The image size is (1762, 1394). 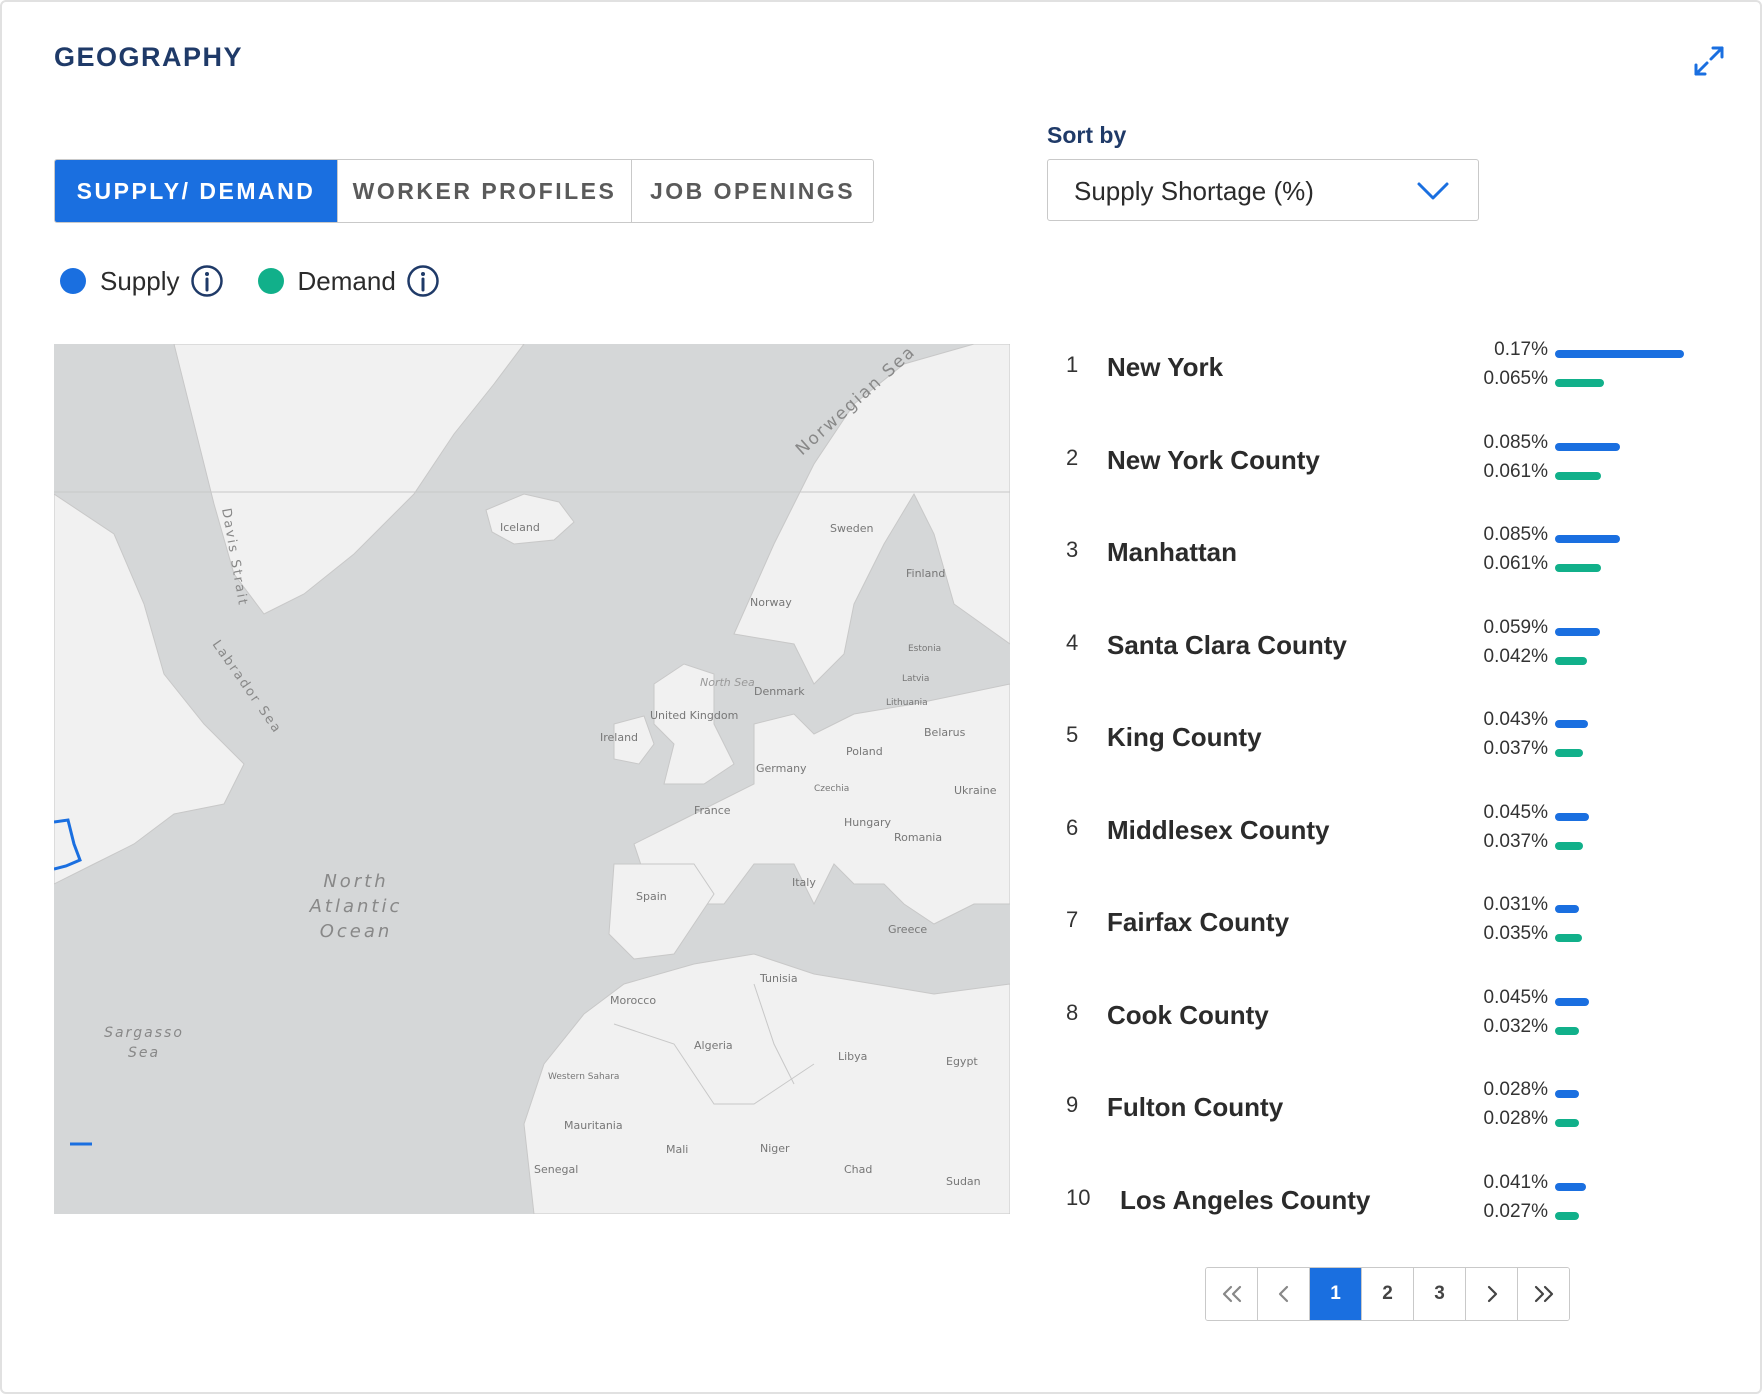 I want to click on location-name: Santa Clara County, so click(x=1227, y=644).